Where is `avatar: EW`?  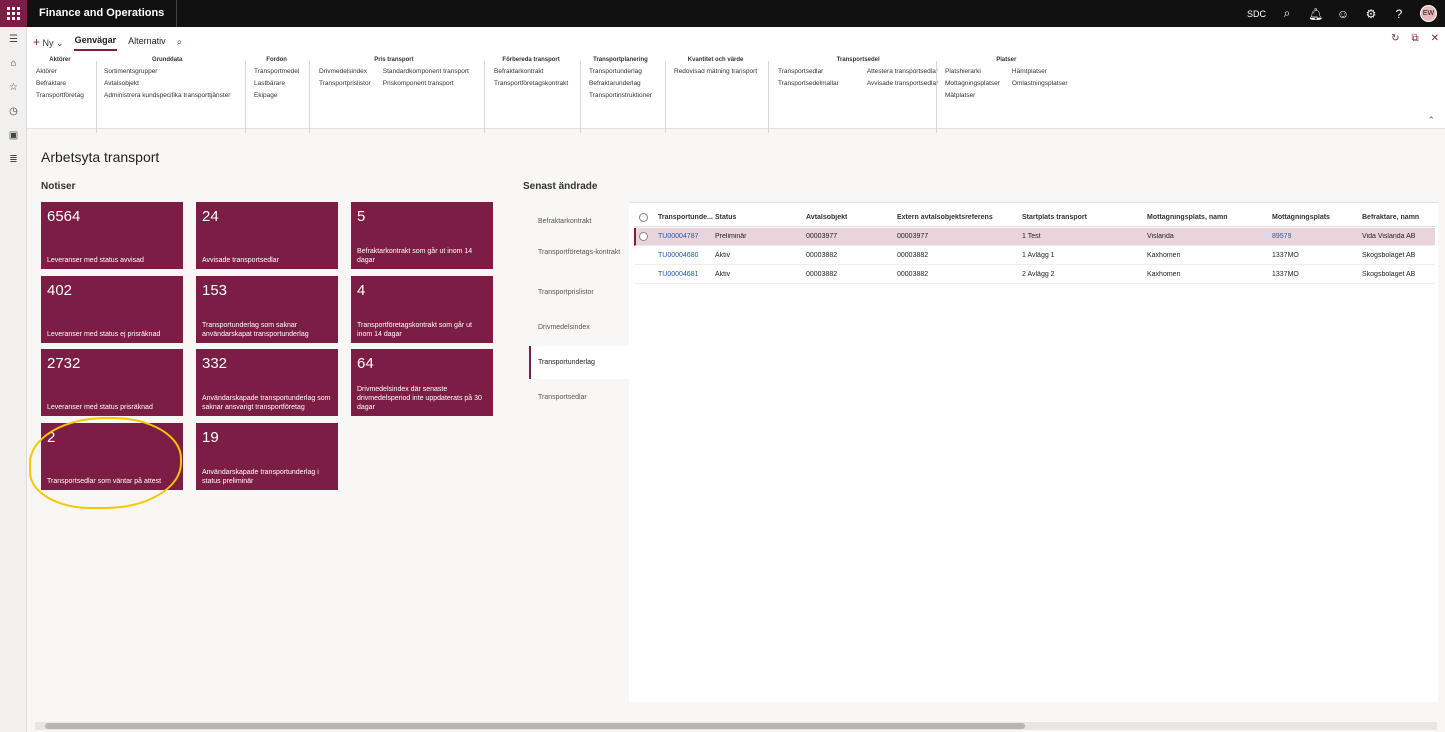 avatar: EW is located at coordinates (1428, 13).